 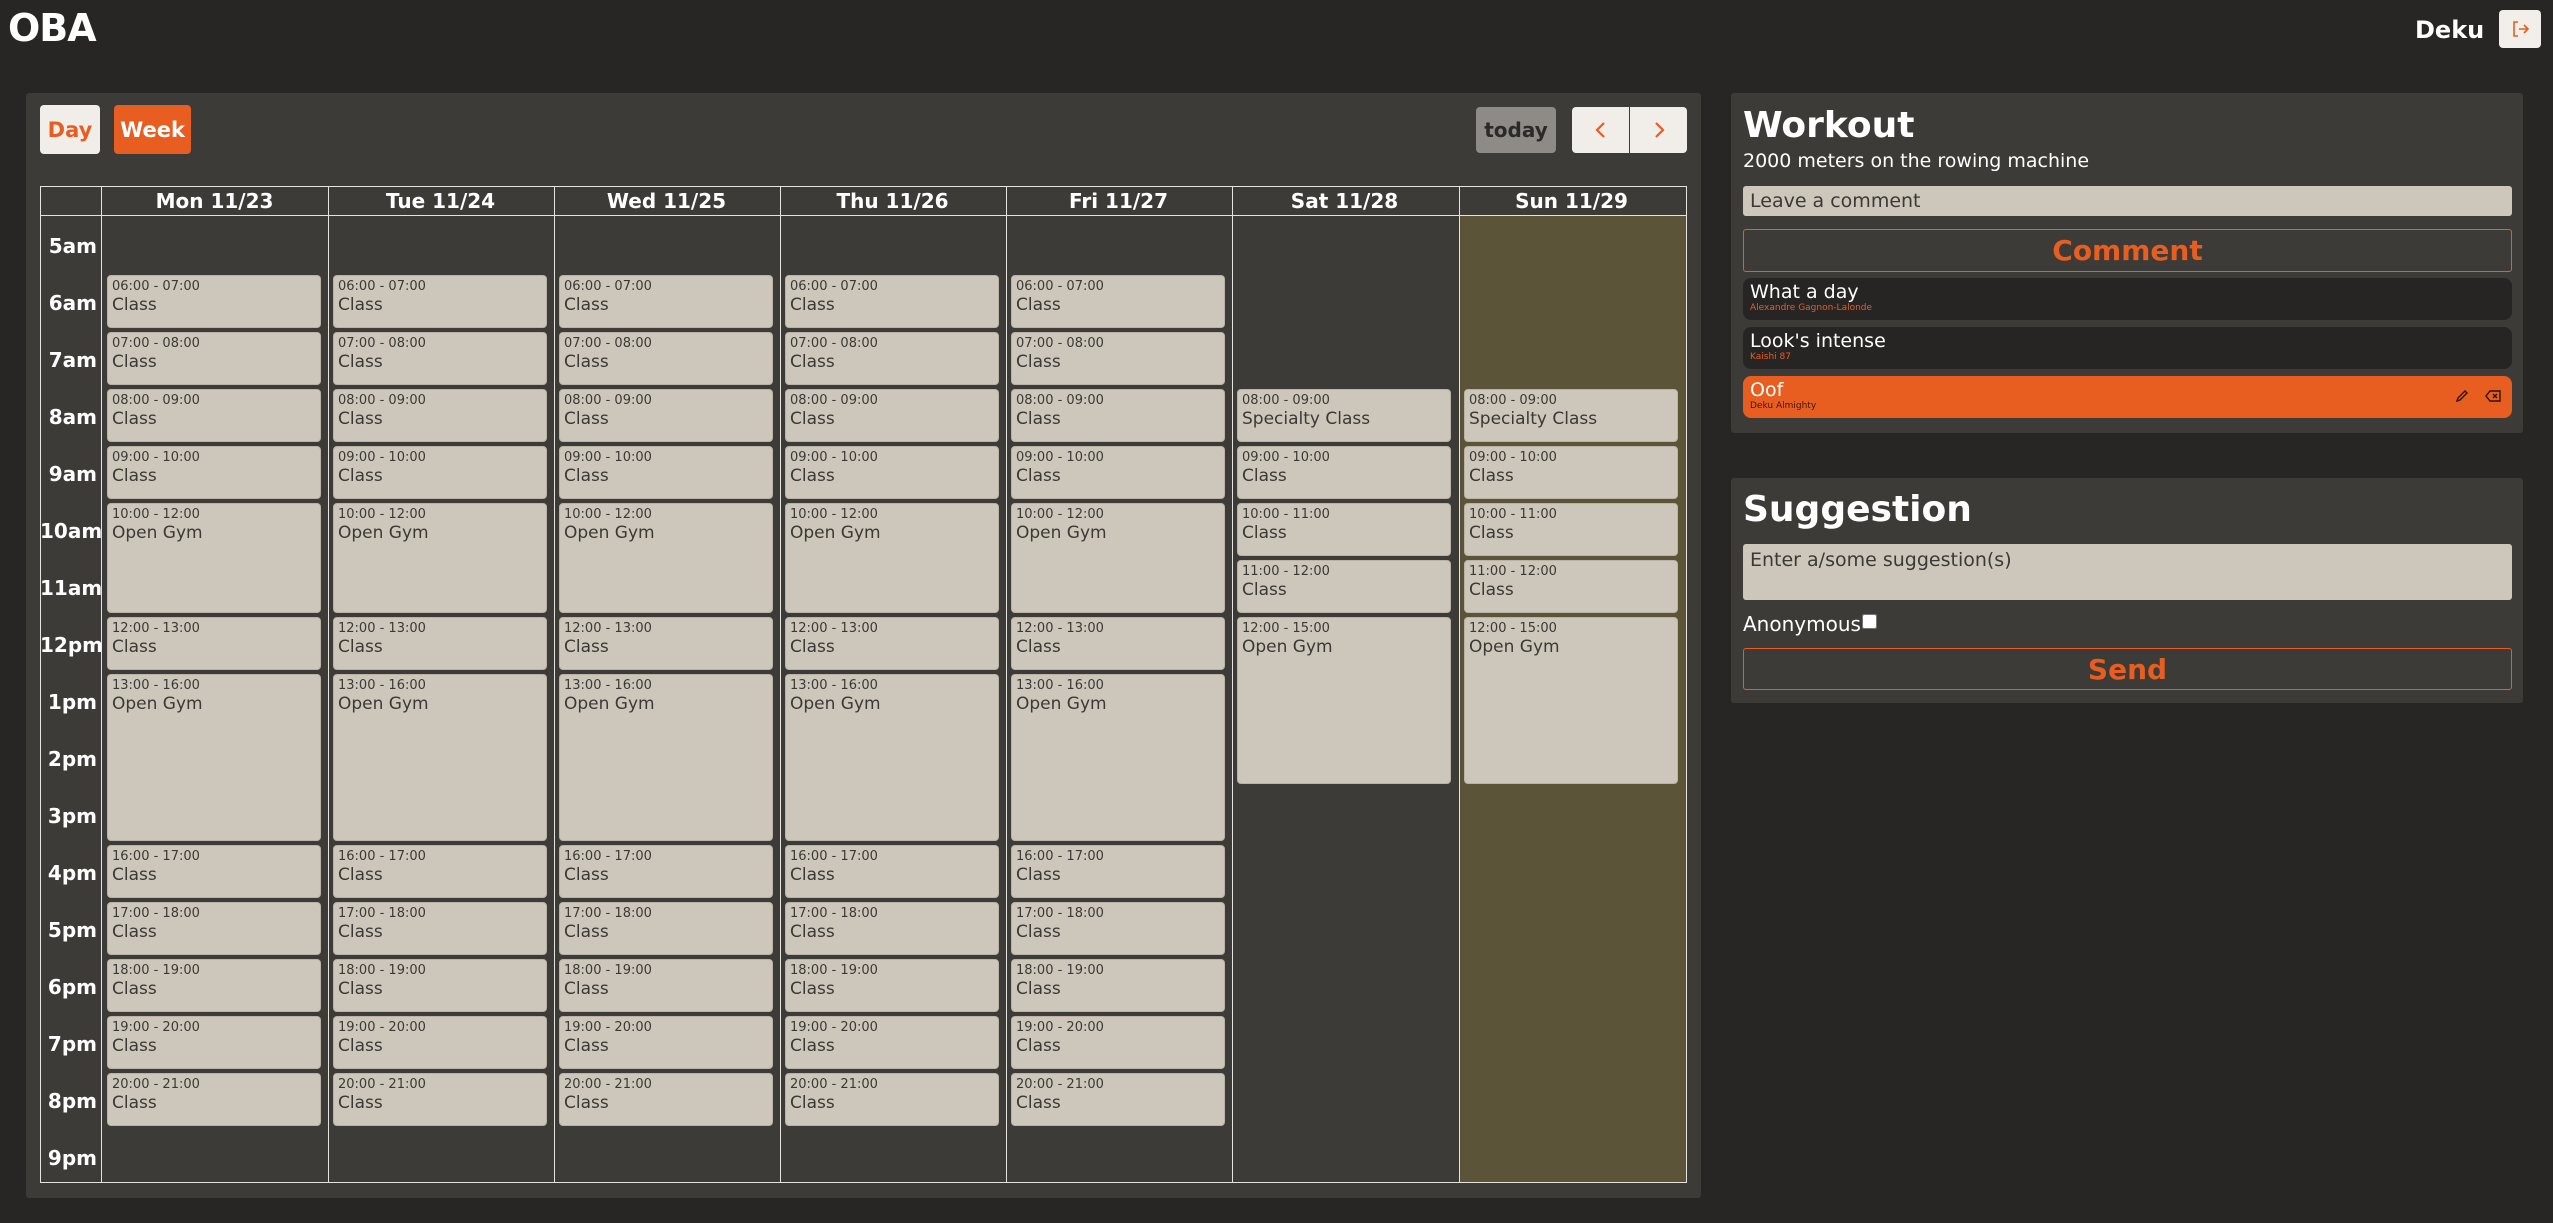 What do you see at coordinates (1060, 913) in the screenshot?
I see `event-time: 17:00 - 18:00` at bounding box center [1060, 913].